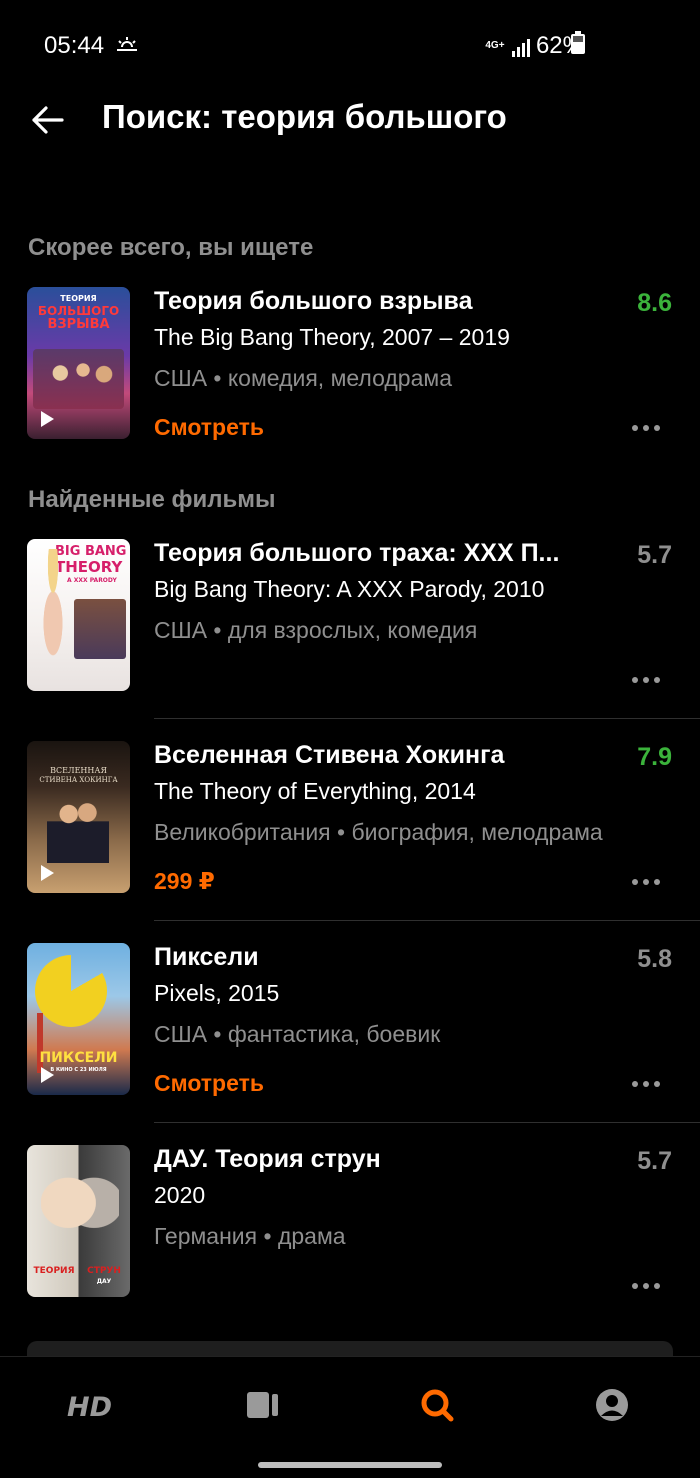  What do you see at coordinates (250, 1236) in the screenshot?
I see `result-meta: Германия • драма` at bounding box center [250, 1236].